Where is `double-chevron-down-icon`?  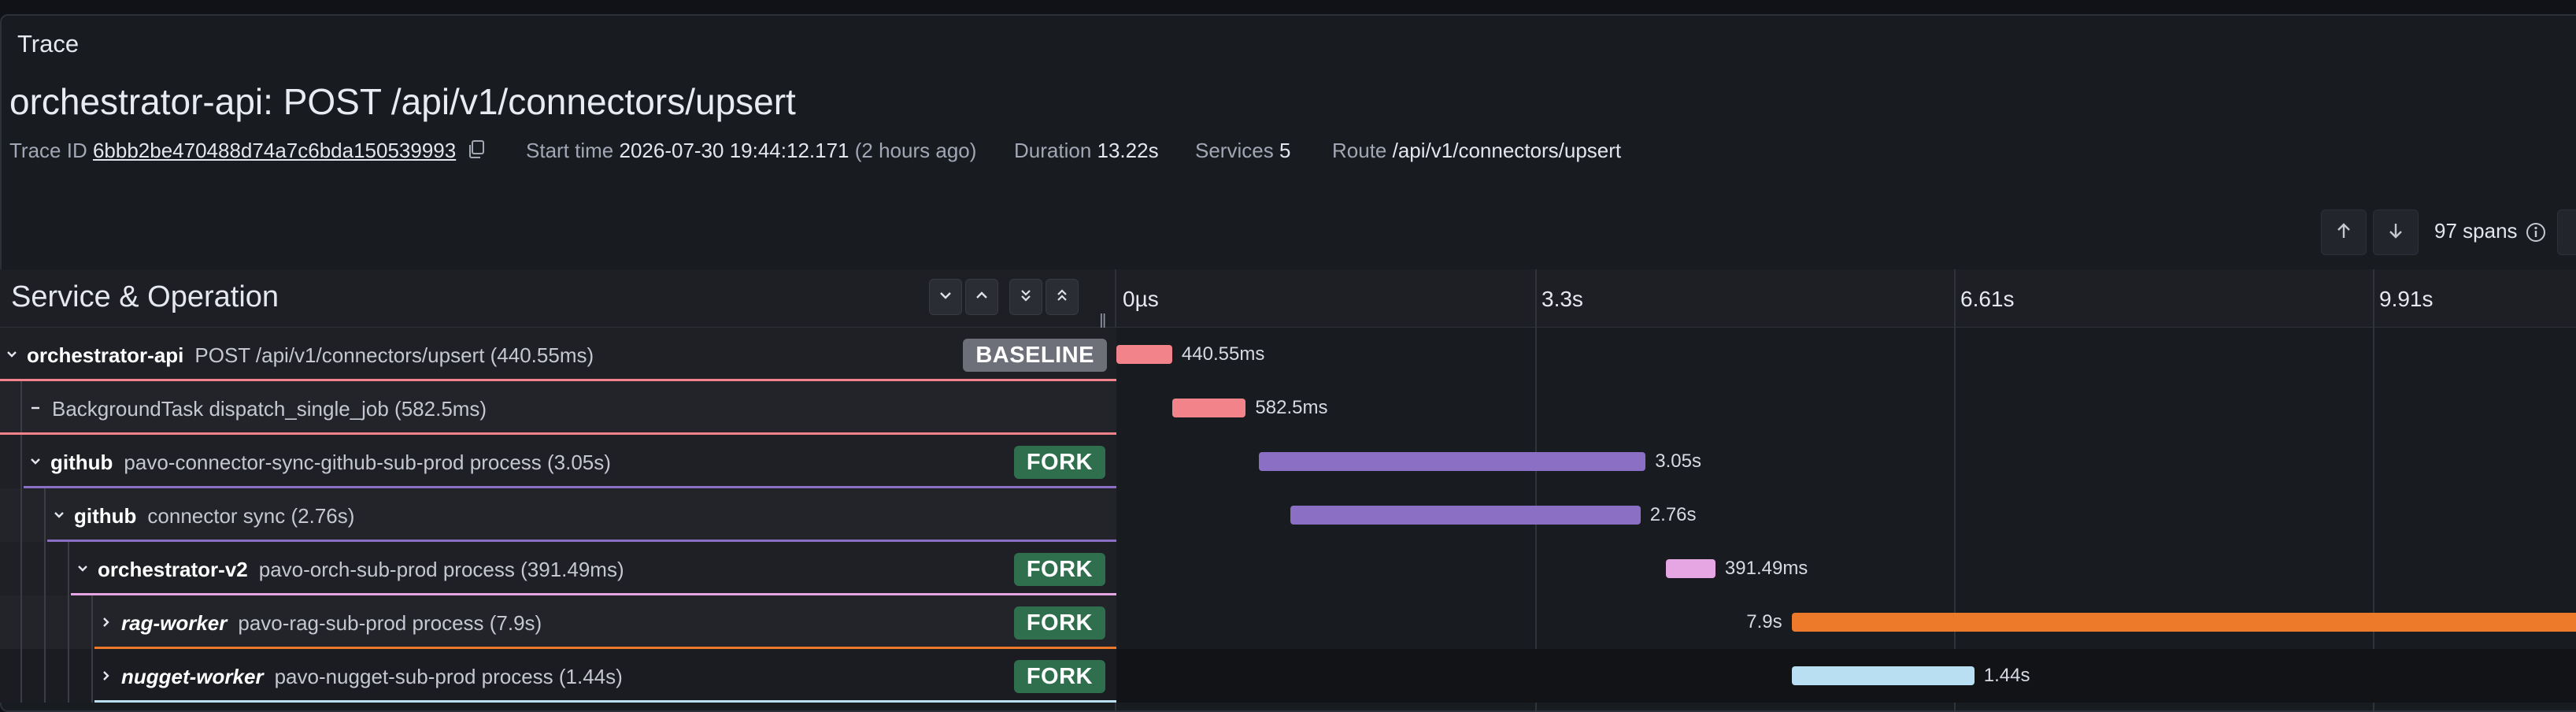
double-chevron-down-icon is located at coordinates (1026, 297).